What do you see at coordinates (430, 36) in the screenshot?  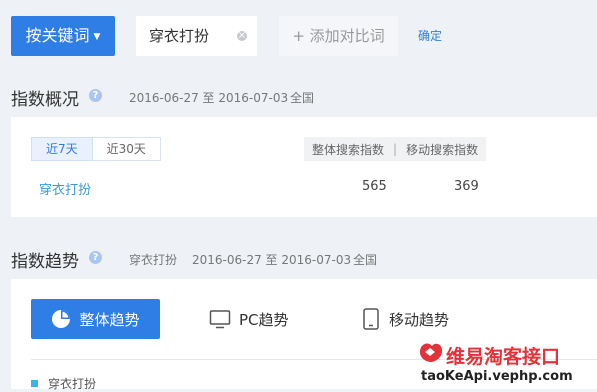 I see `confirm-button: 确定` at bounding box center [430, 36].